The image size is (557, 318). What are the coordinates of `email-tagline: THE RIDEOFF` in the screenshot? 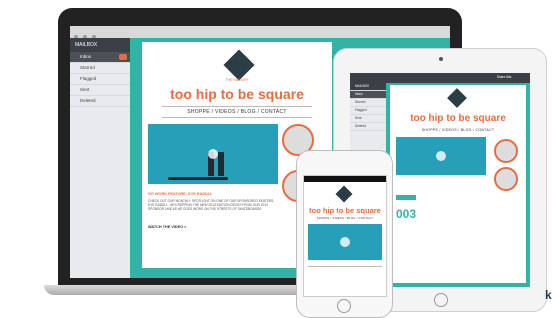 It's located at (237, 80).